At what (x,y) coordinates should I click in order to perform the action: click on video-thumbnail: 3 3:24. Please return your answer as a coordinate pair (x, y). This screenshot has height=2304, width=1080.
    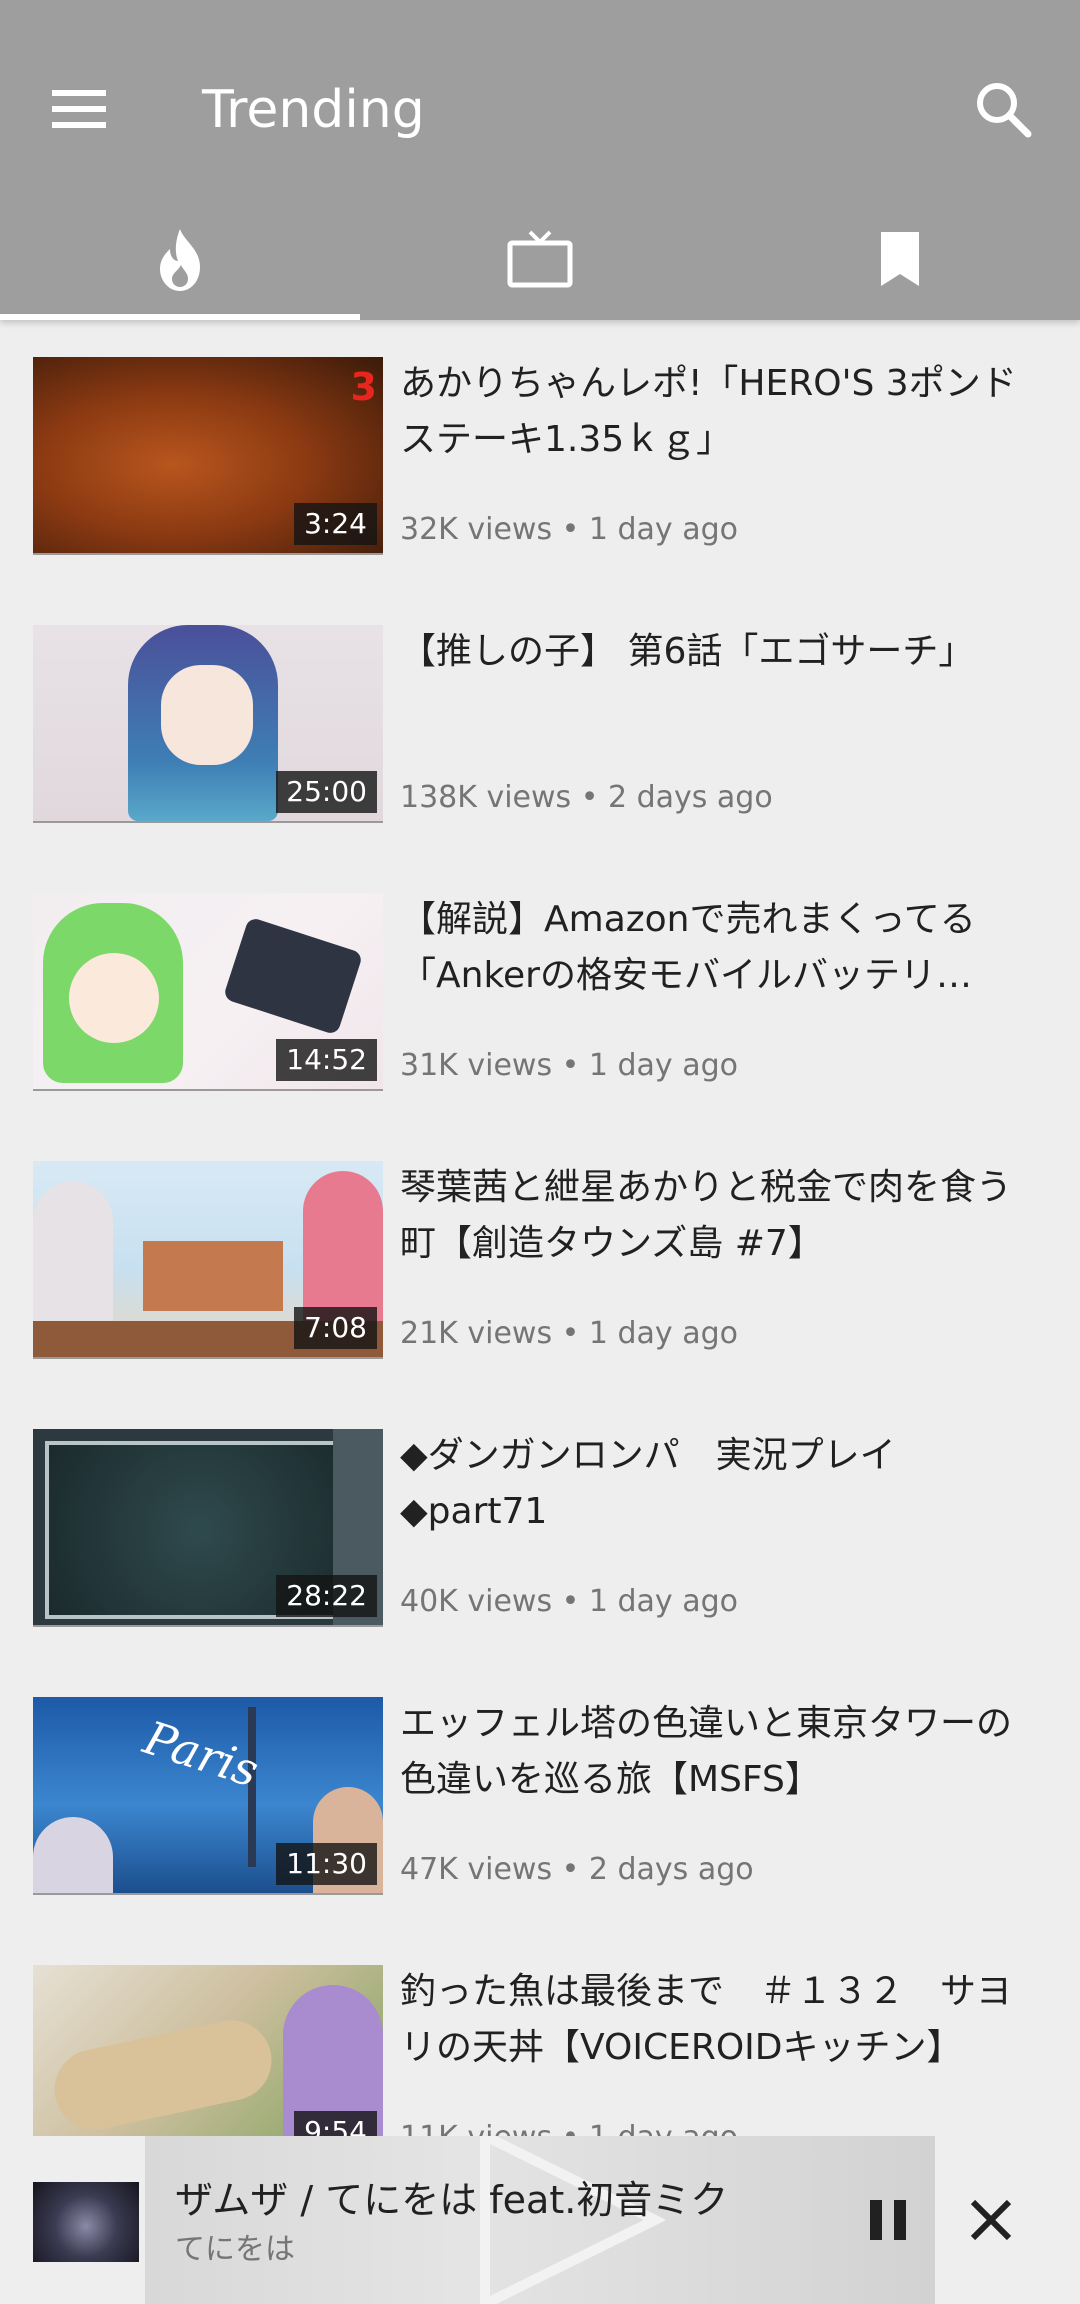
    Looking at the image, I should click on (208, 456).